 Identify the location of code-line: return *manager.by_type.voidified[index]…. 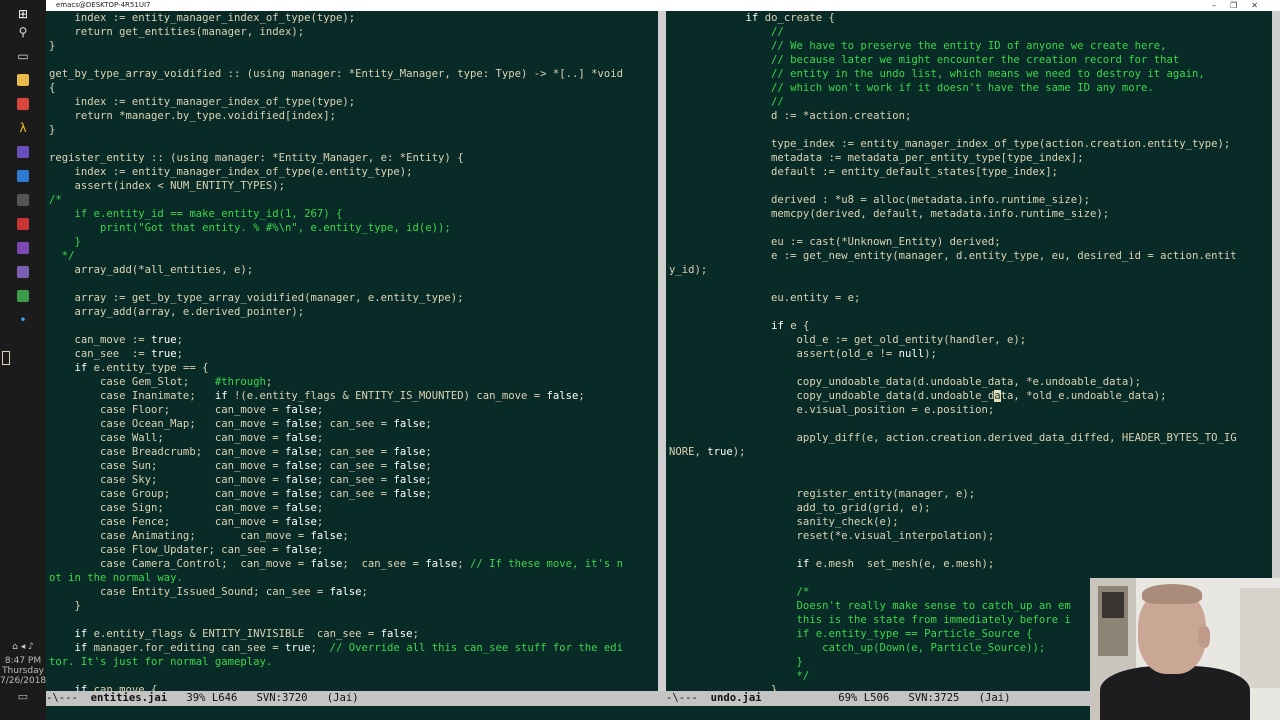
(336, 116).